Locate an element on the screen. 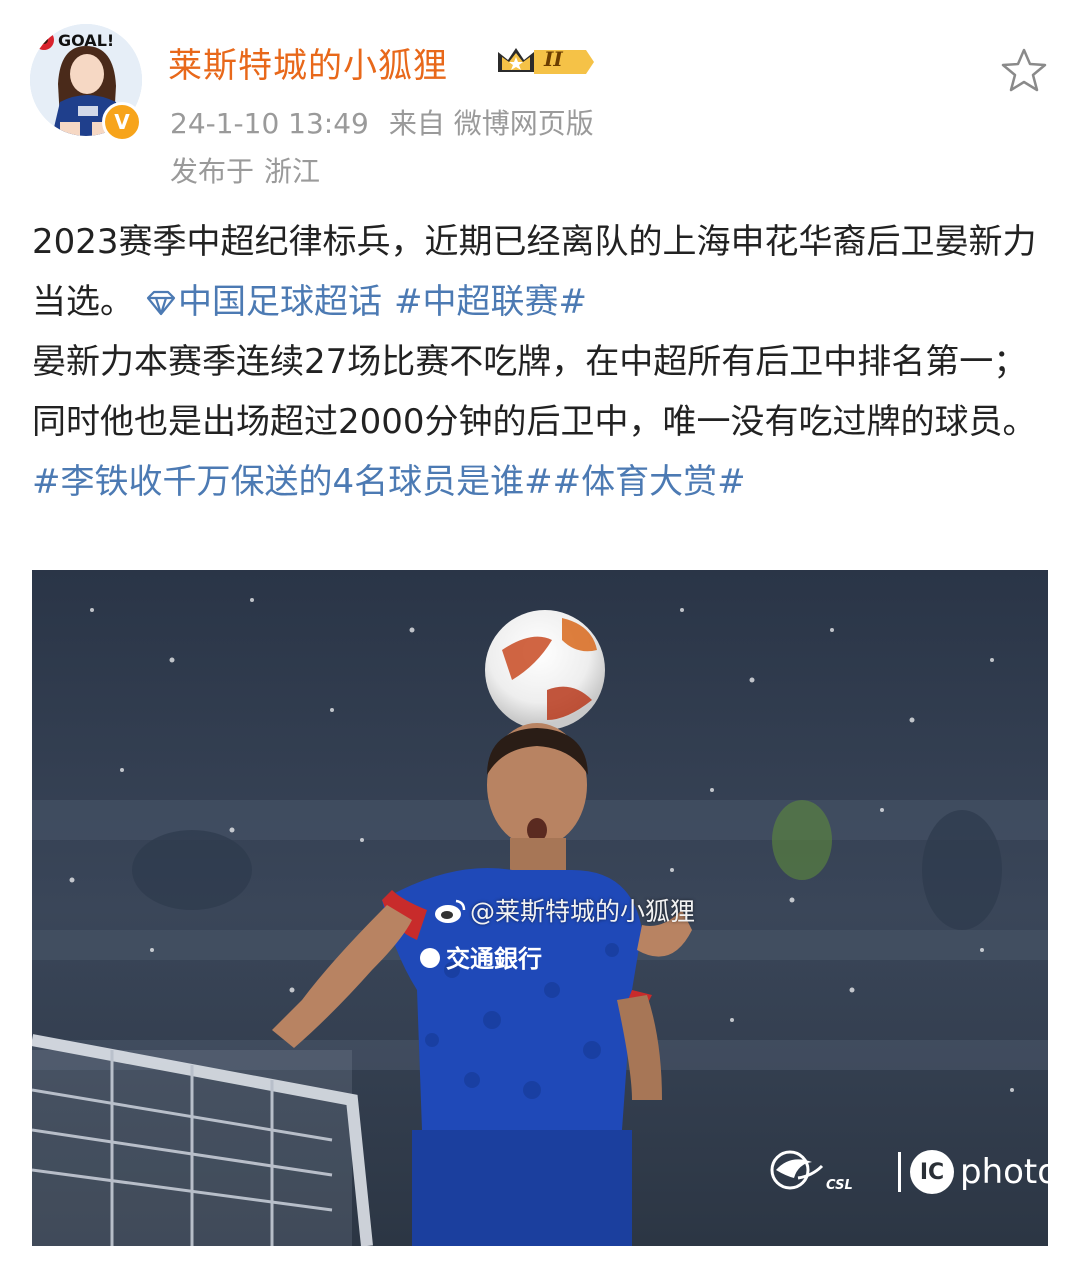  post-time: 24-1-10 13:49 is located at coordinates (269, 123).